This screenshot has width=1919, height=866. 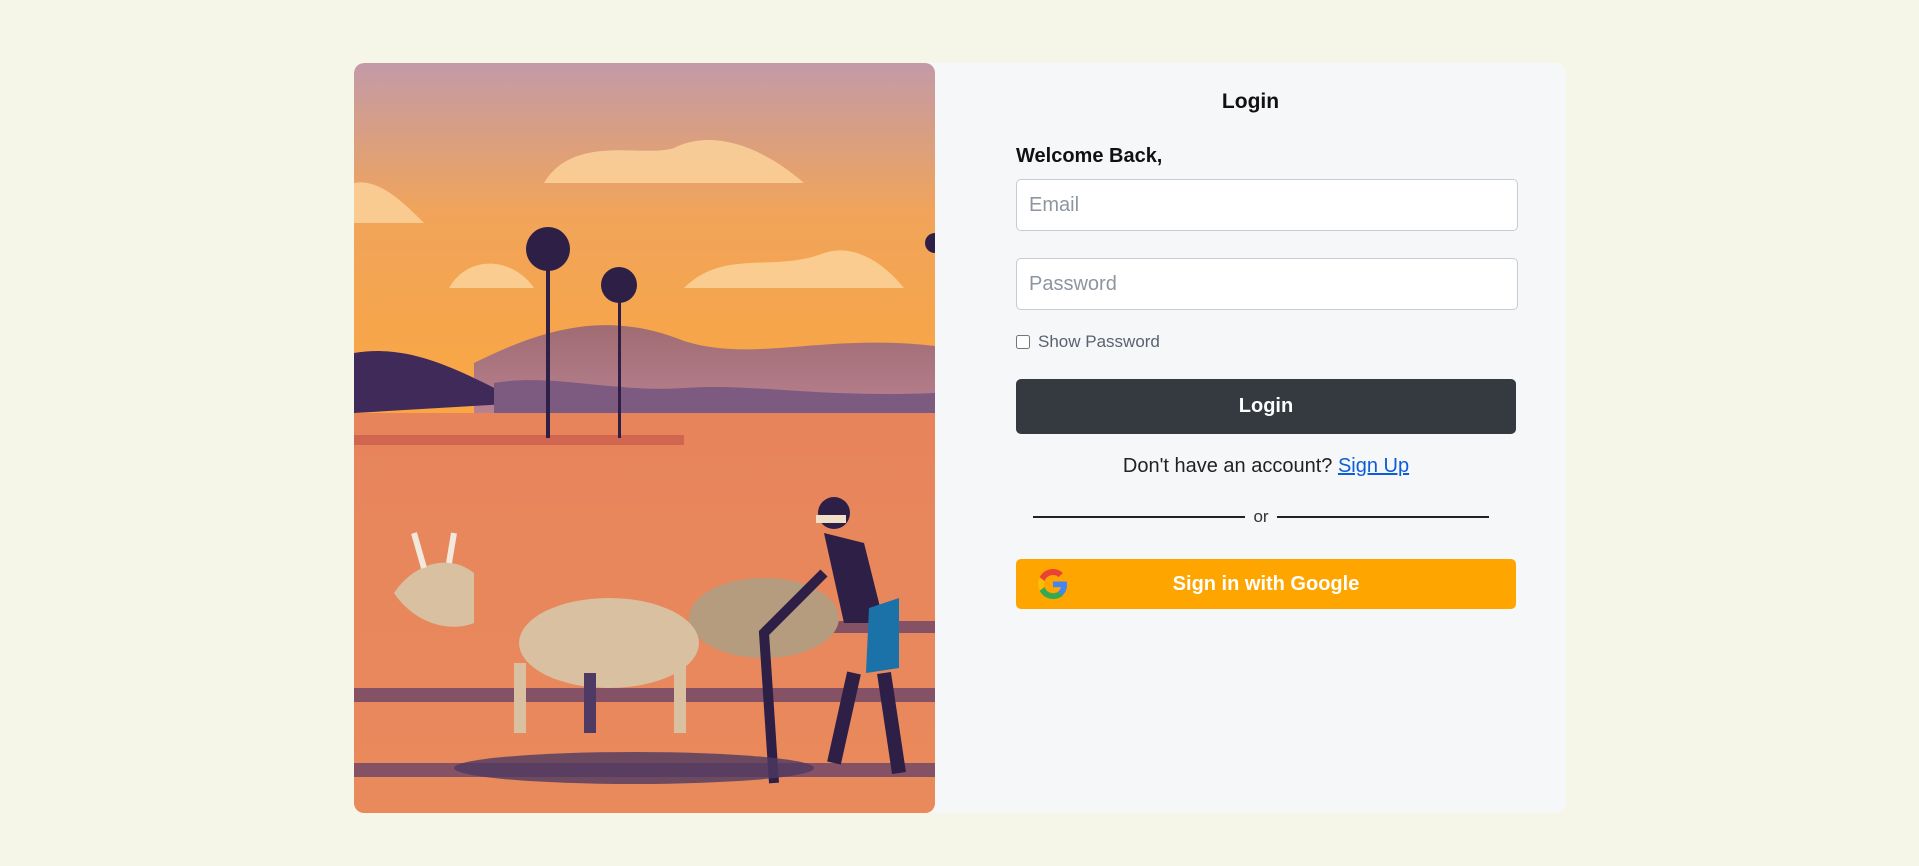 I want to click on google-sign-in-button: Sign in with Google, so click(x=1266, y=584).